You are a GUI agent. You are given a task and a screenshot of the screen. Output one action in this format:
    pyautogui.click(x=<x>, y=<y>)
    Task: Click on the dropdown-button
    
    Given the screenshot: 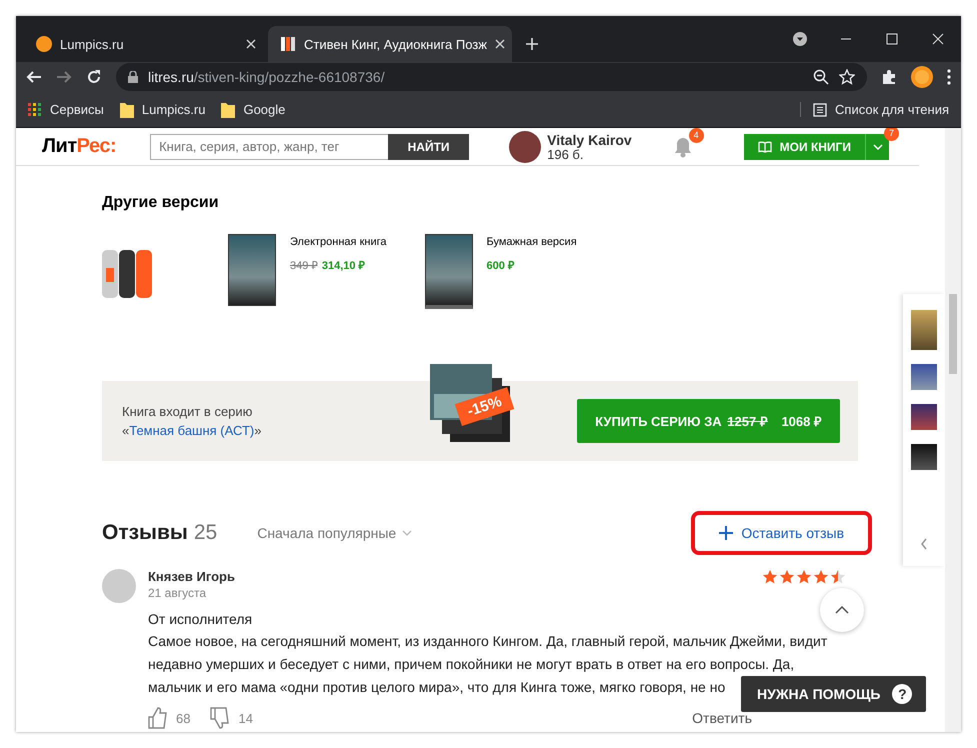 What is the action you would take?
    pyautogui.click(x=877, y=147)
    